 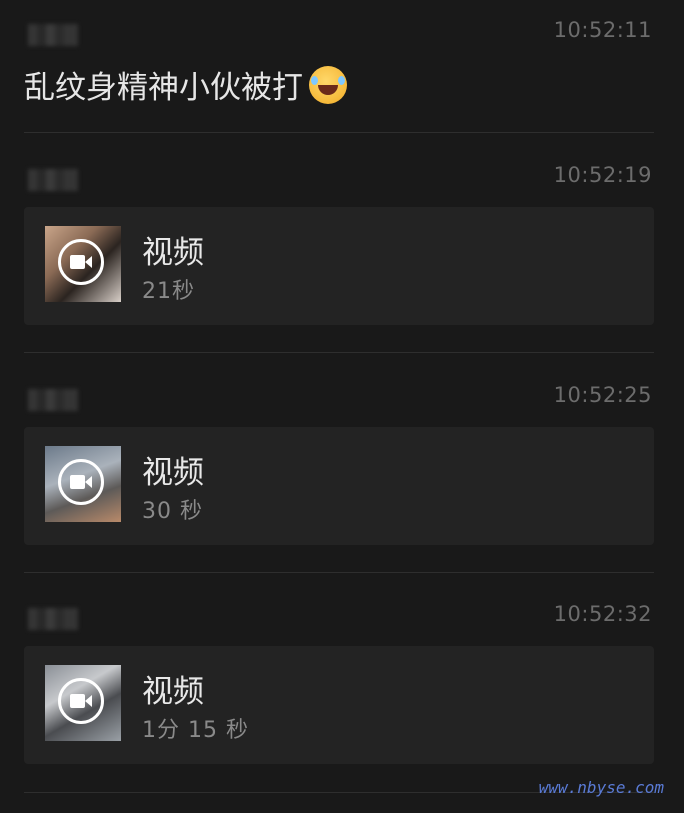 I want to click on message-timestamp: 10:52:32, so click(x=602, y=614).